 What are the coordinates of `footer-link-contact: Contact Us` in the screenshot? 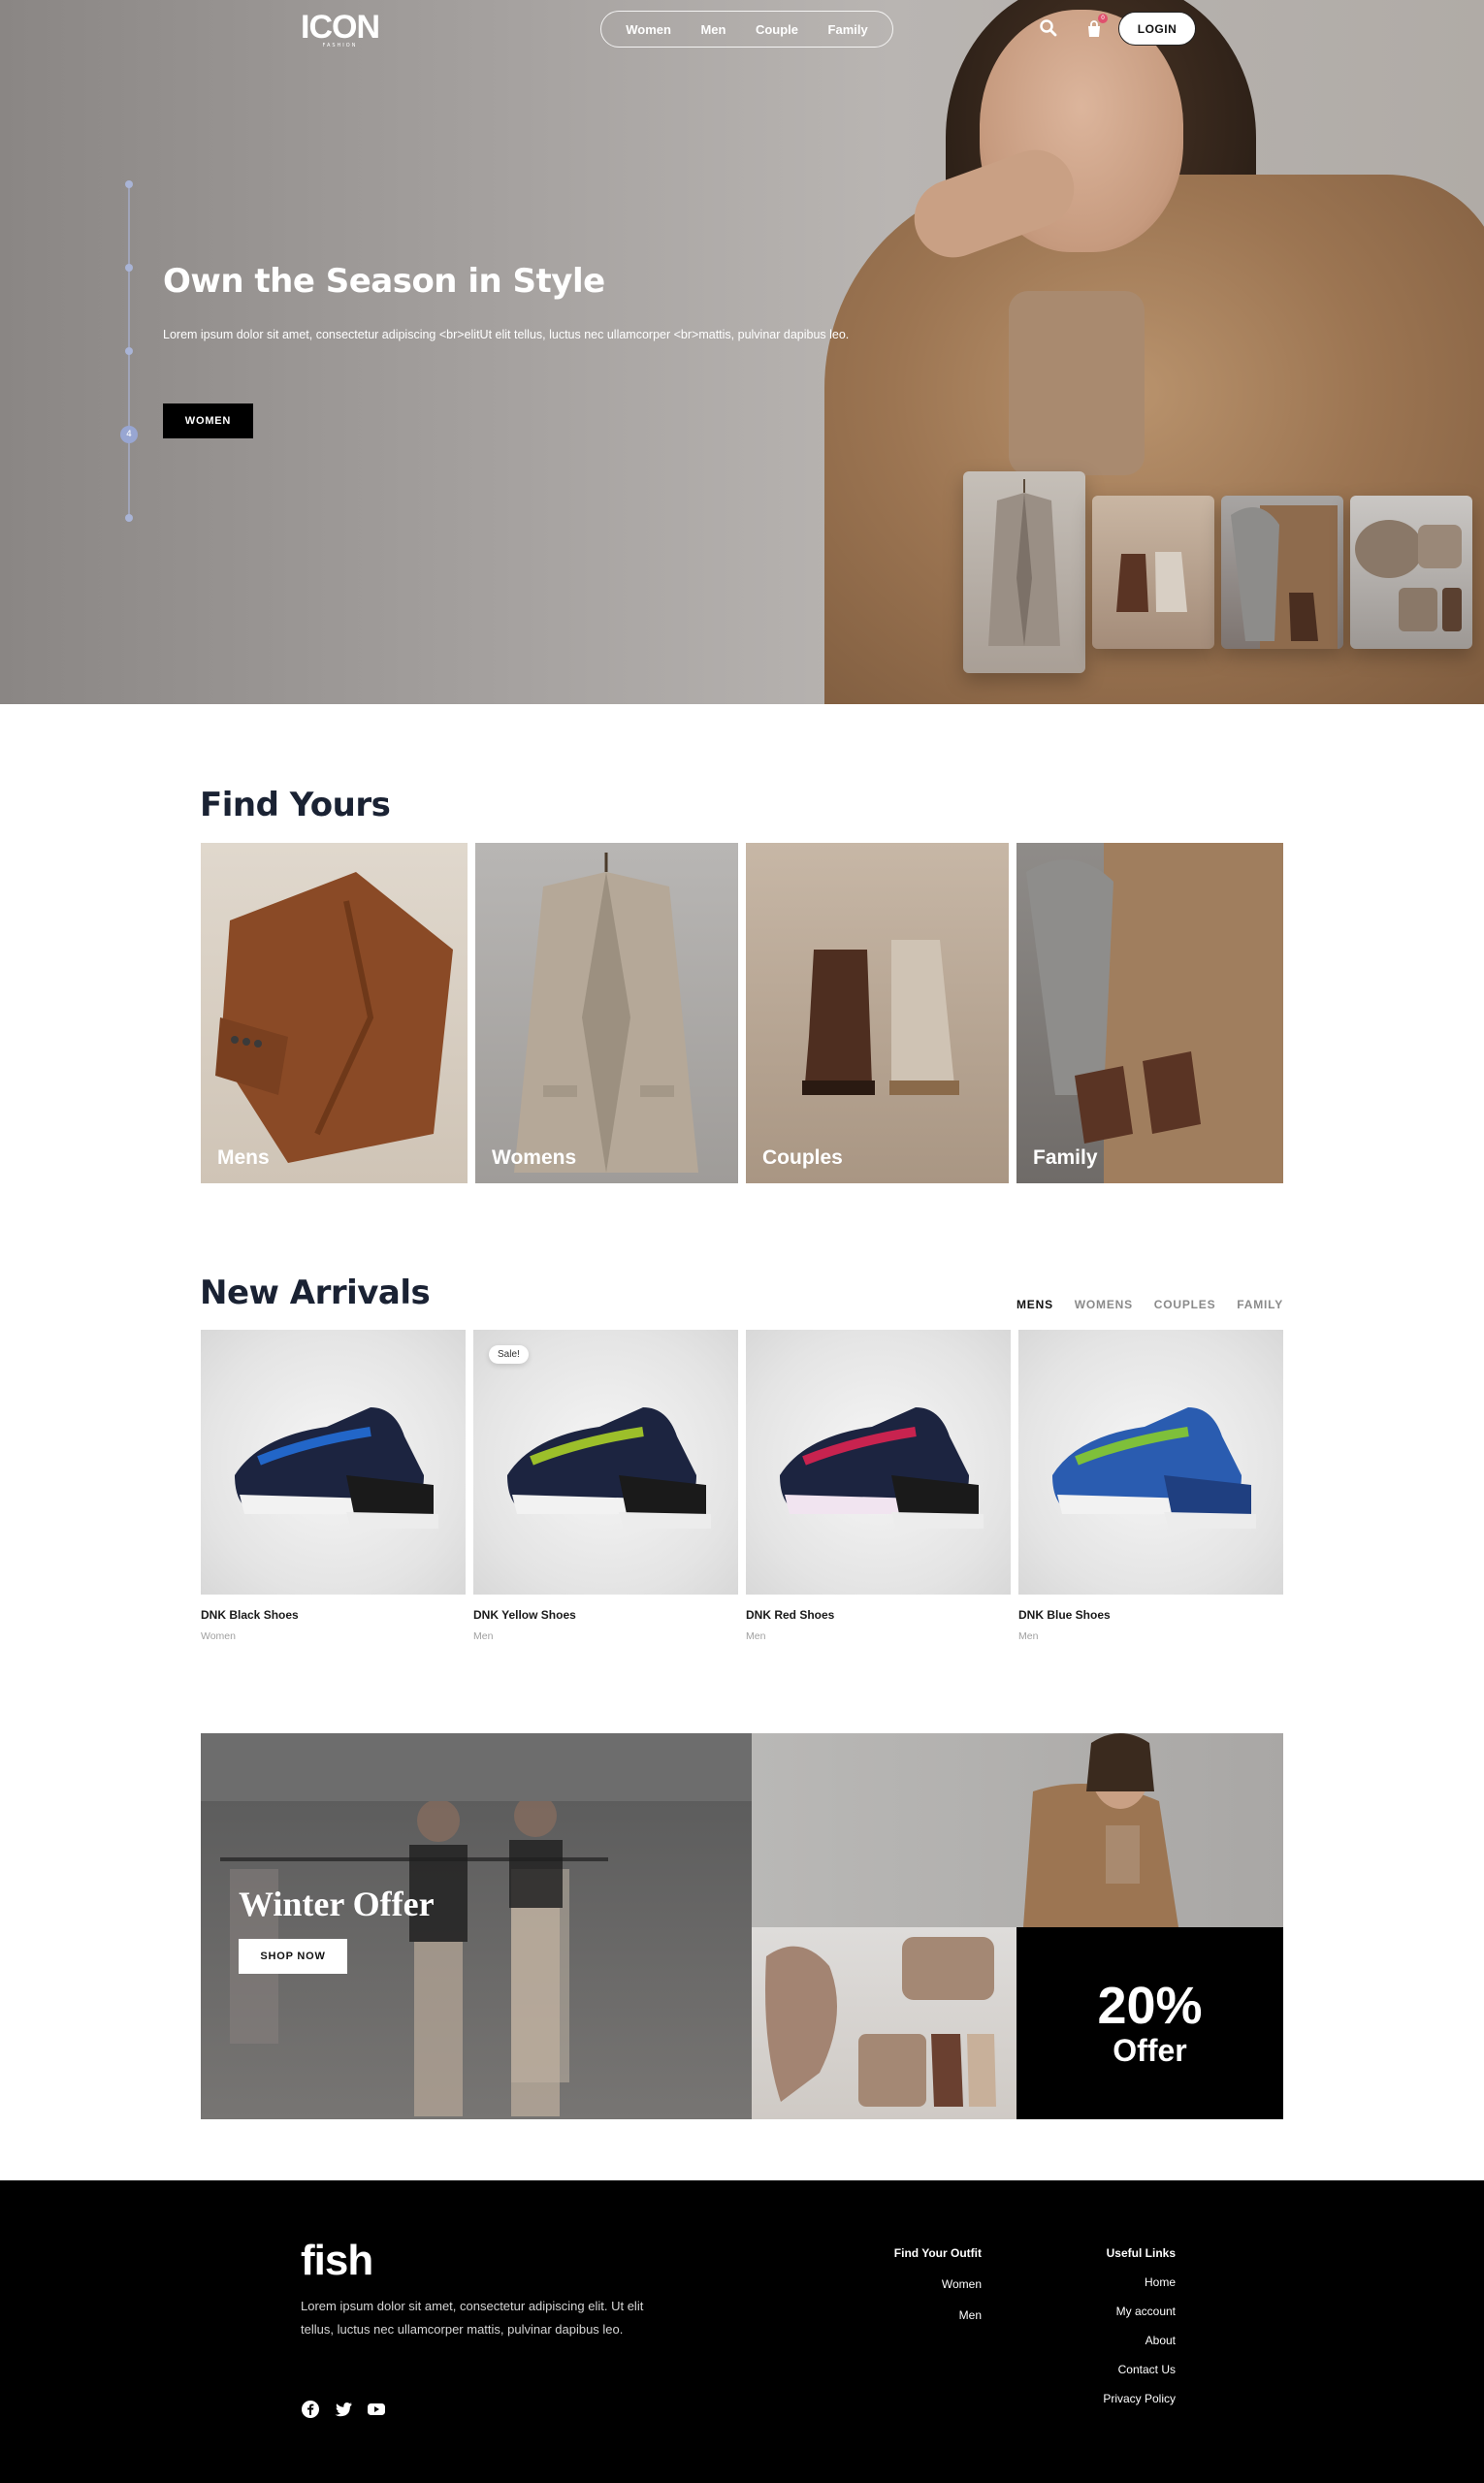 It's located at (1139, 2370).